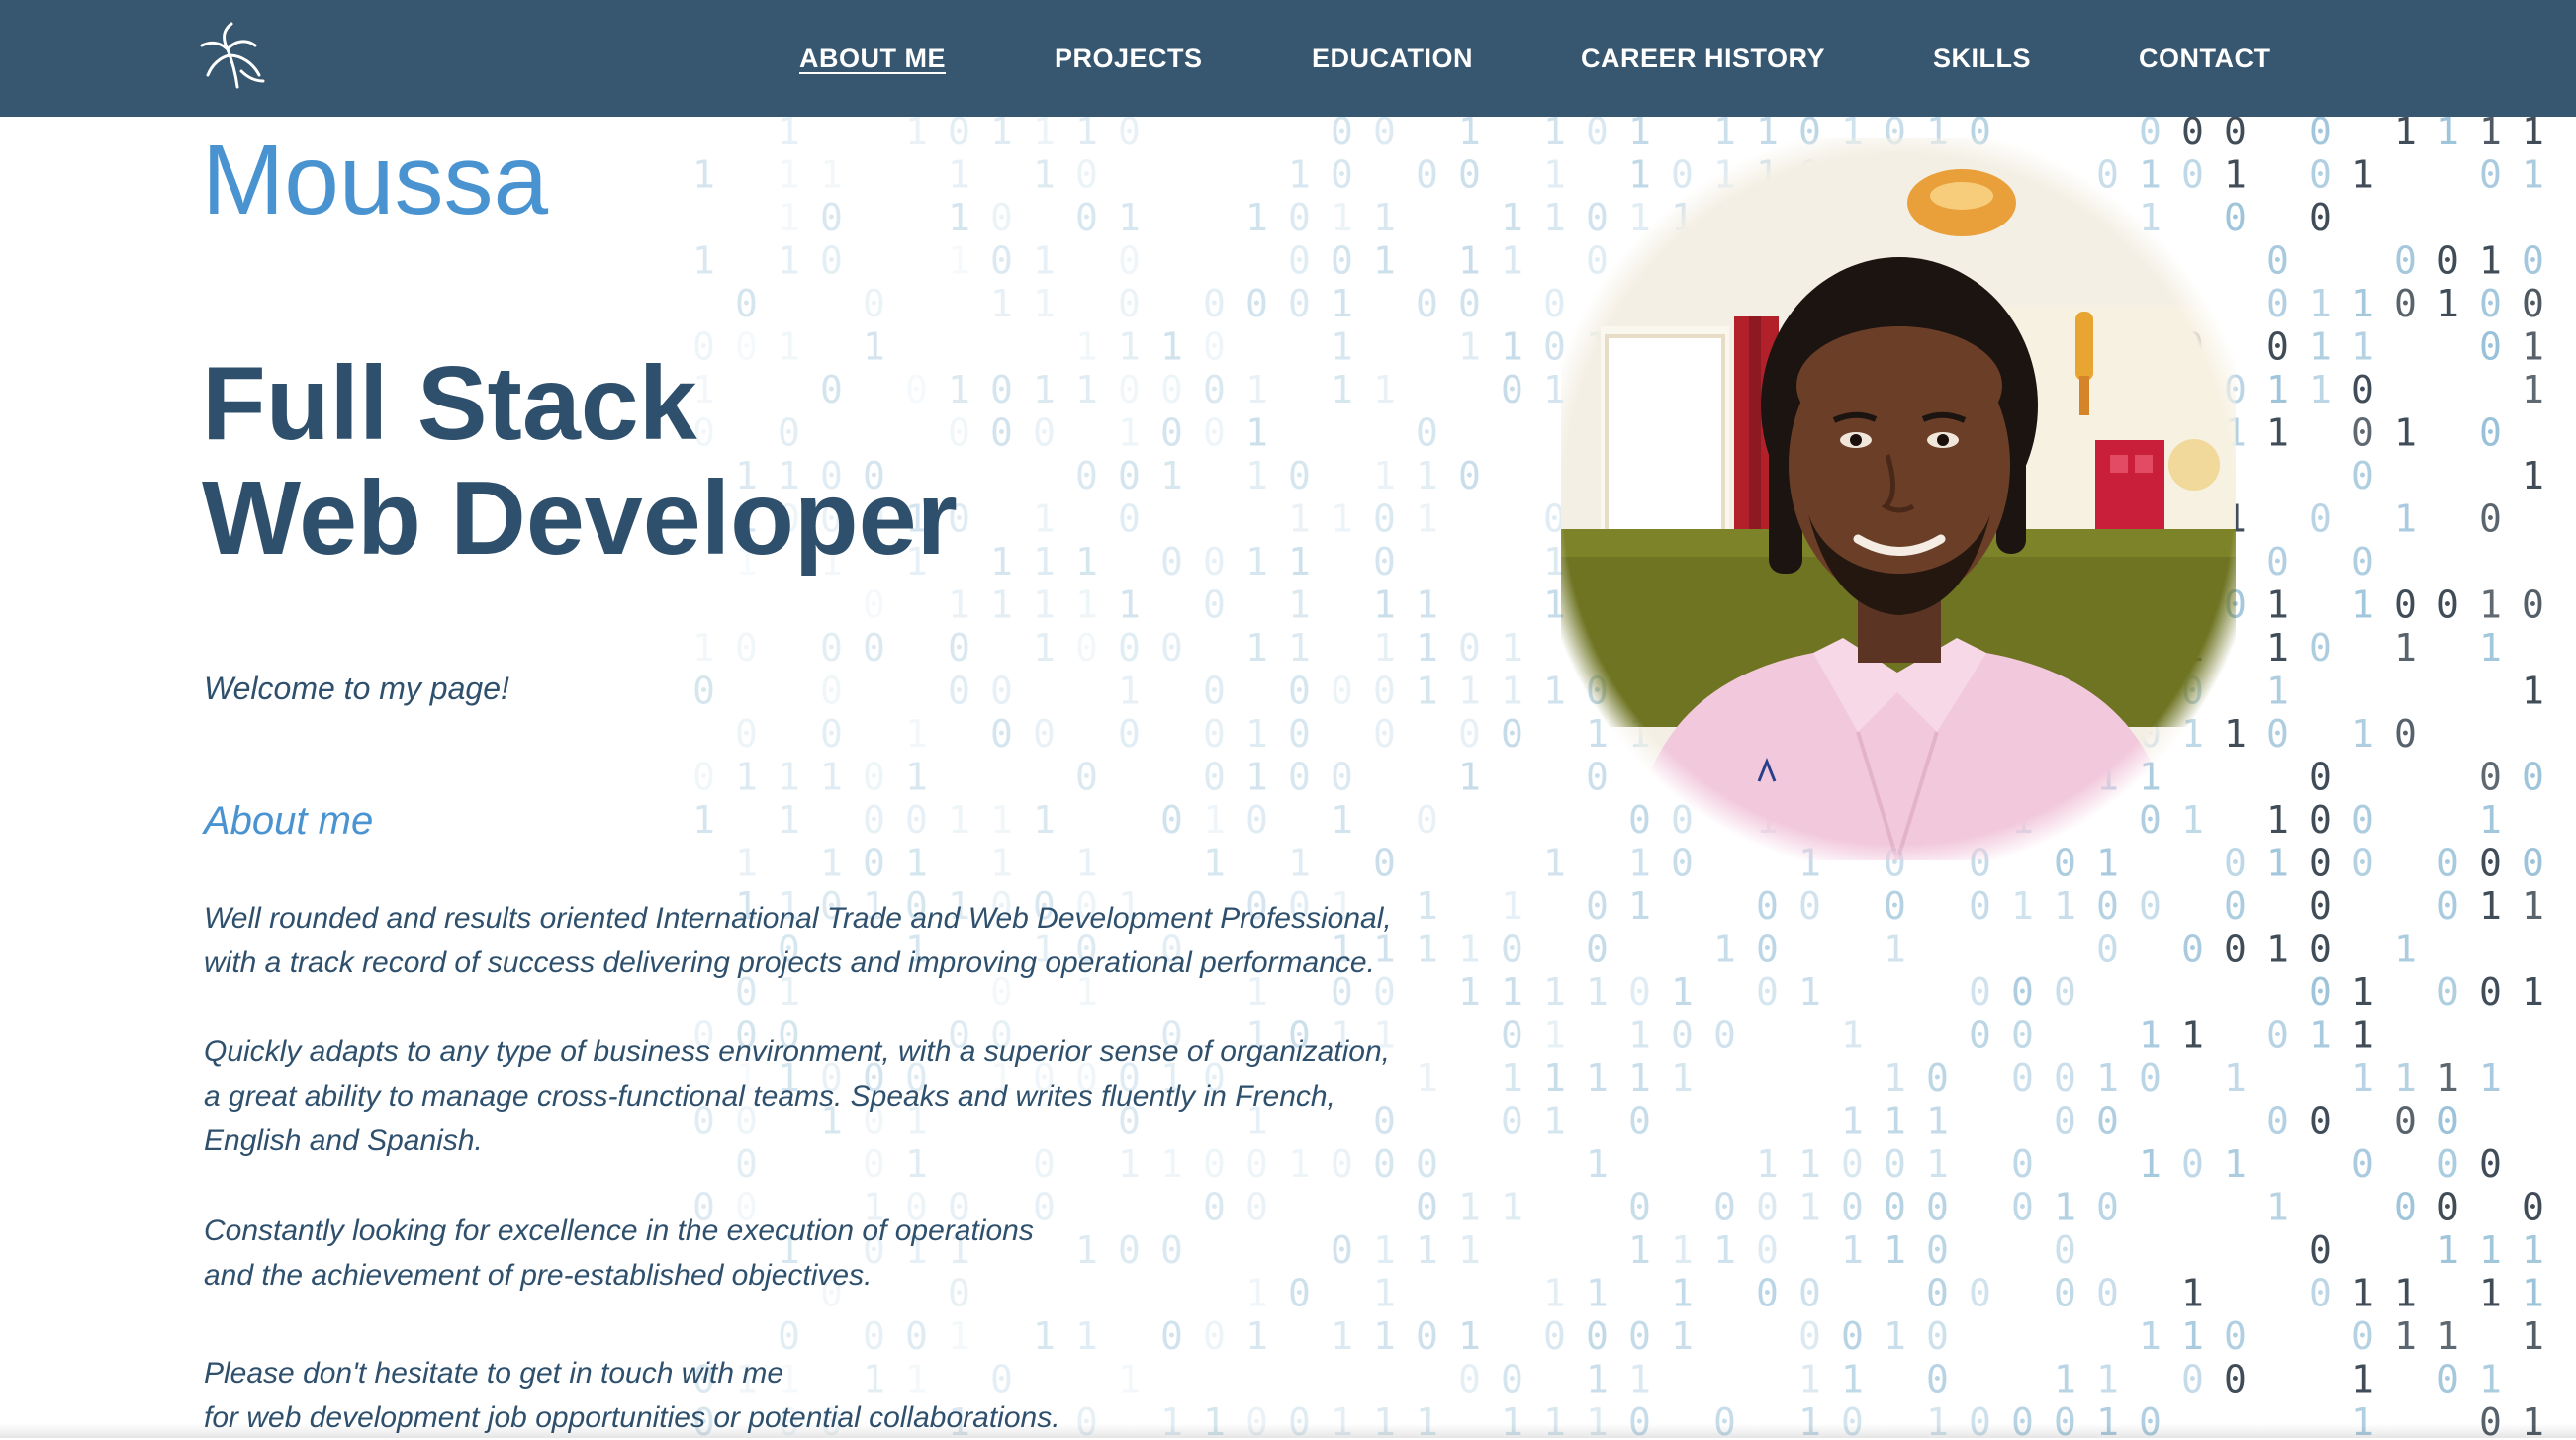 The height and width of the screenshot is (1440, 2576). I want to click on nav-career-history: CAREER HISTORY, so click(1703, 59).